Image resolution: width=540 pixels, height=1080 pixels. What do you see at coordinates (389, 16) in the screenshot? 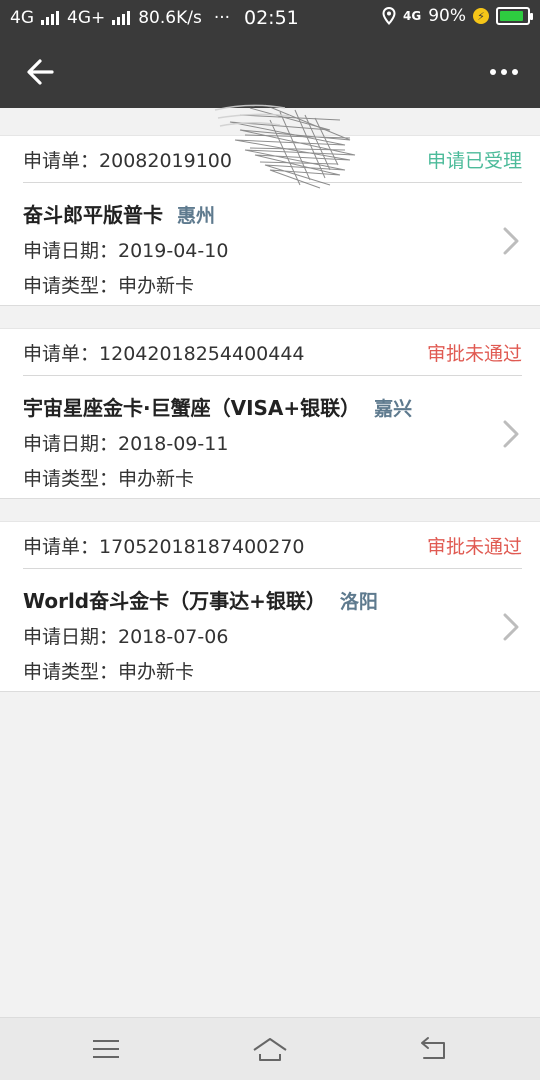
I see `location-icon` at bounding box center [389, 16].